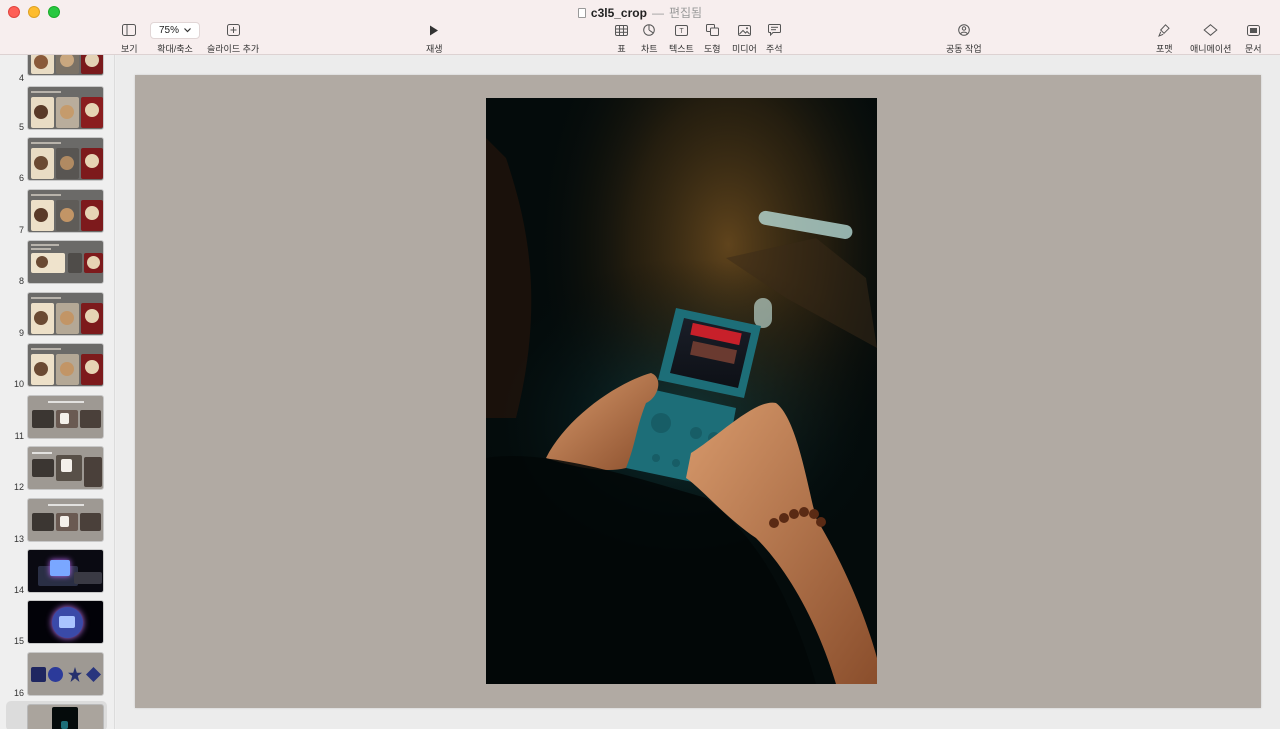 The image size is (1280, 729). I want to click on document-button: 문서, so click(1253, 38).